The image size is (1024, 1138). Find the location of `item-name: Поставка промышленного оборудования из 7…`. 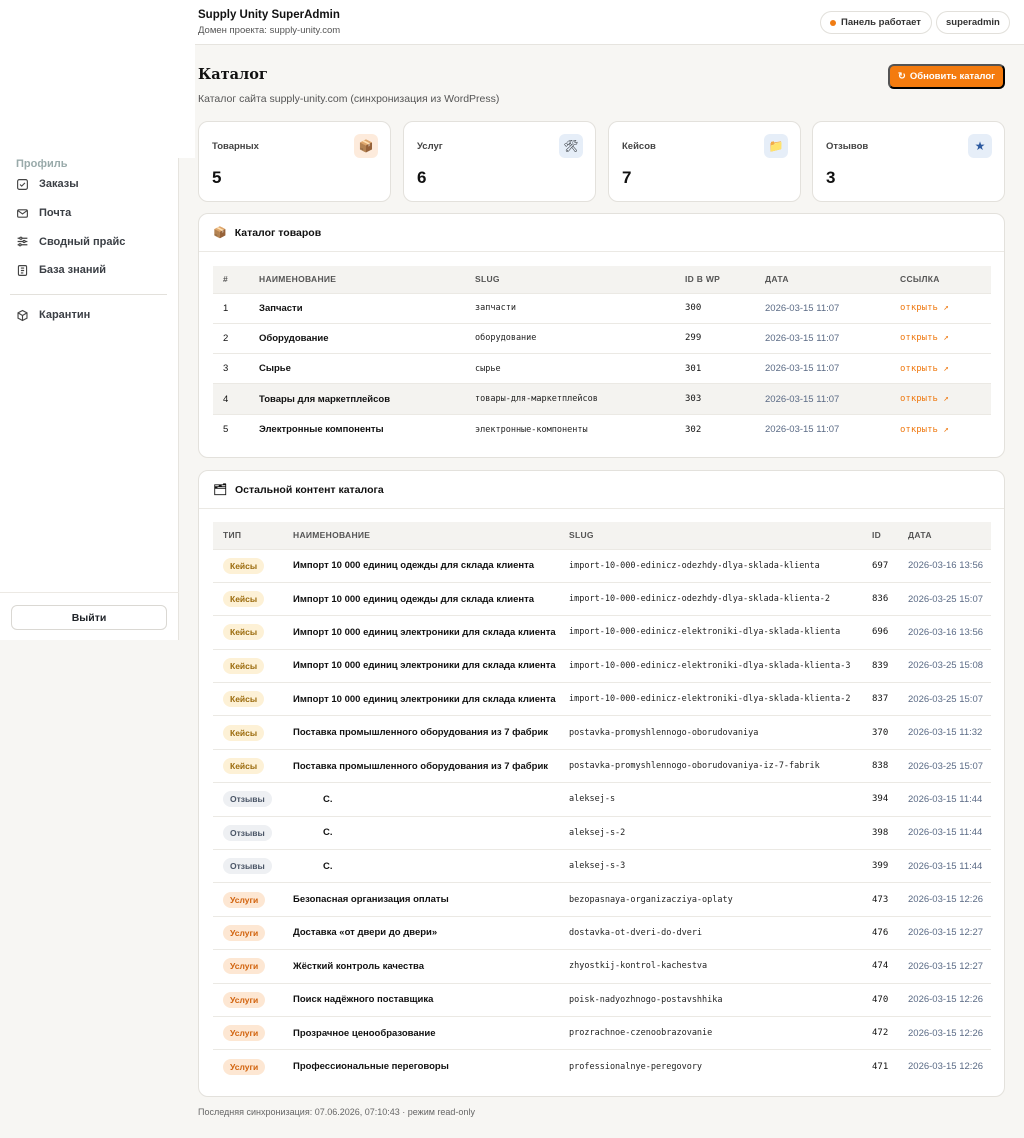

item-name: Поставка промышленного оборудования из 7… is located at coordinates (421, 765).